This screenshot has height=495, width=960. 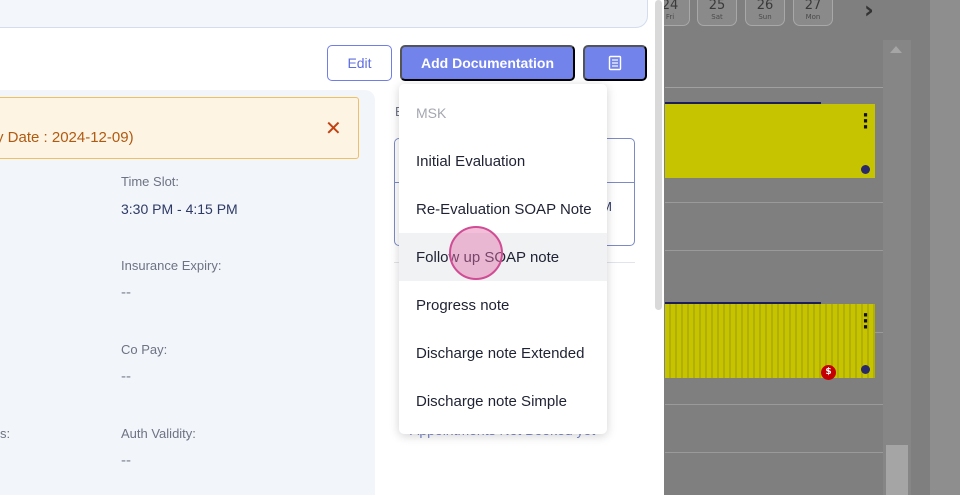 I want to click on day-number: 24, so click(x=670, y=6).